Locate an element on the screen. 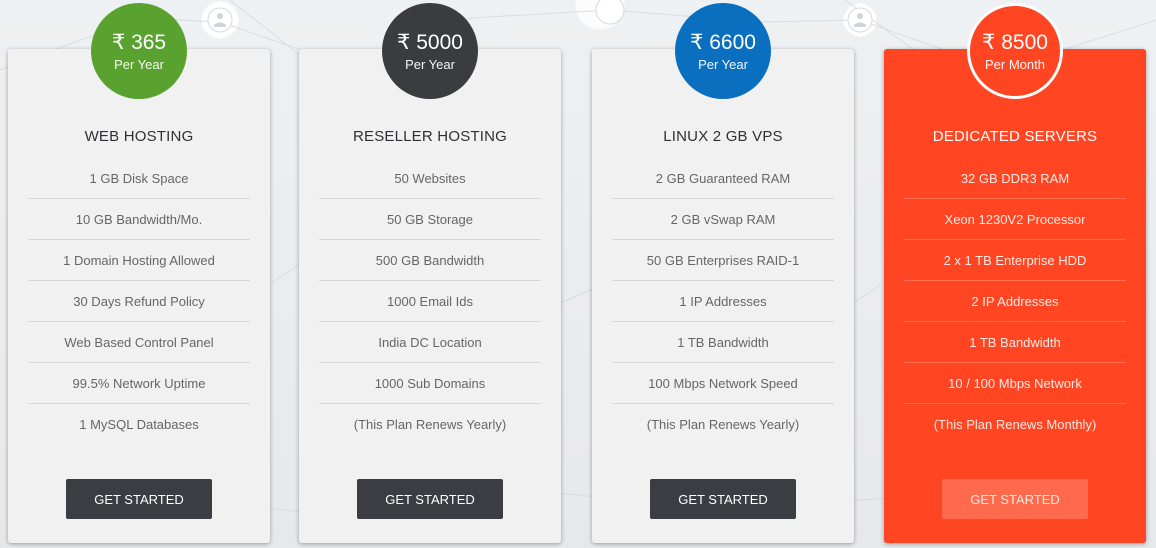  plan-title: DEDICATED SERVERS is located at coordinates (1015, 136).